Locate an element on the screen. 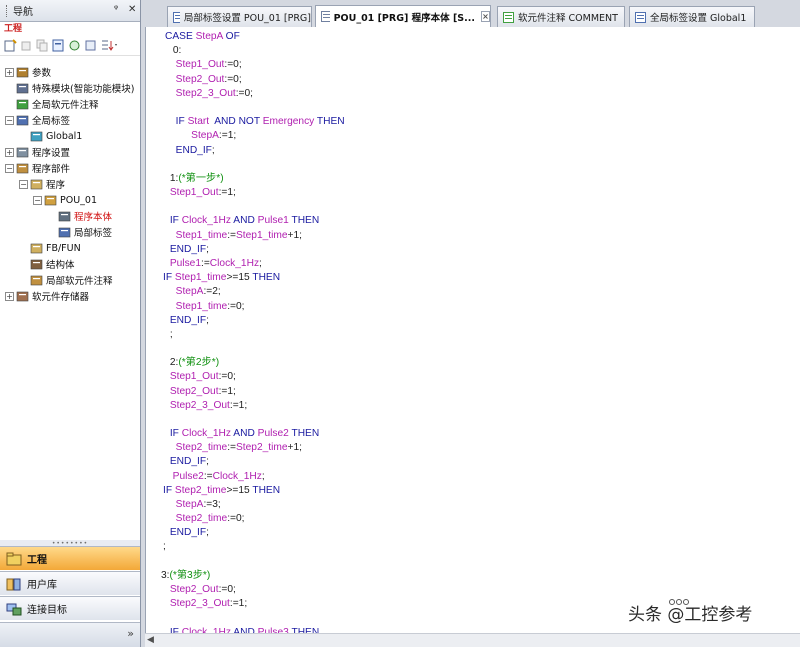 This screenshot has width=800, height=647. tab-close-icon: × is located at coordinates (485, 16).